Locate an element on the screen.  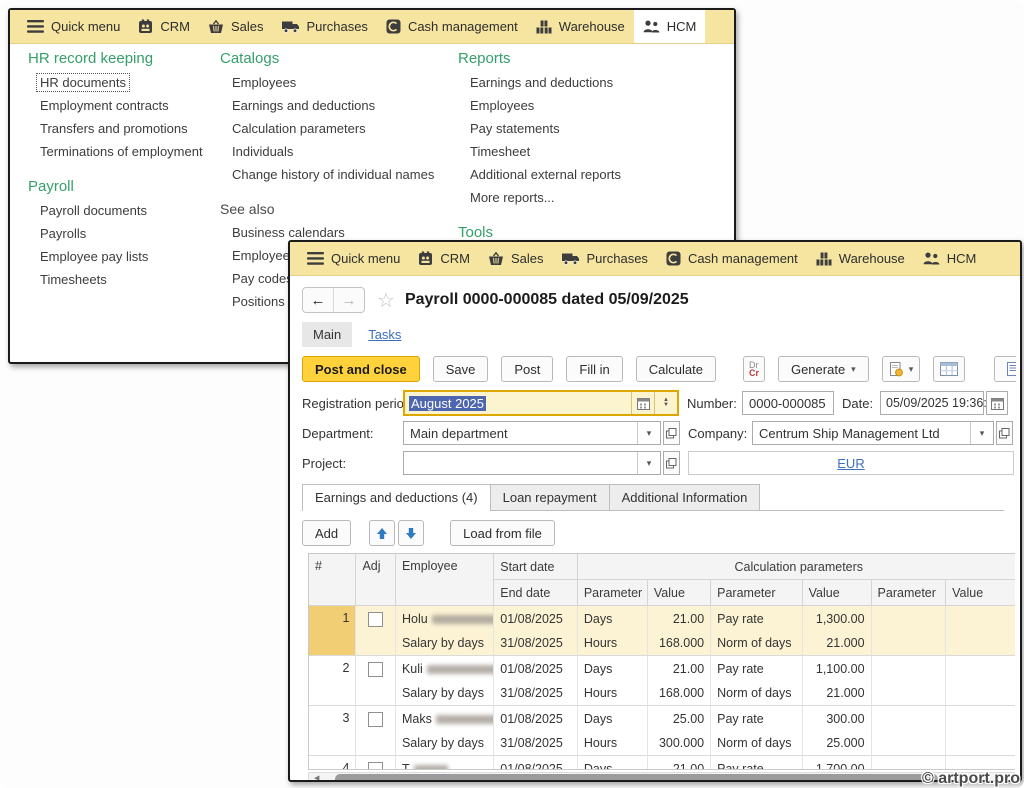
table-row: 1 Holu 01/08/2025 Days 21.00 Pay rate 1,300.00 is located at coordinates (662, 631).